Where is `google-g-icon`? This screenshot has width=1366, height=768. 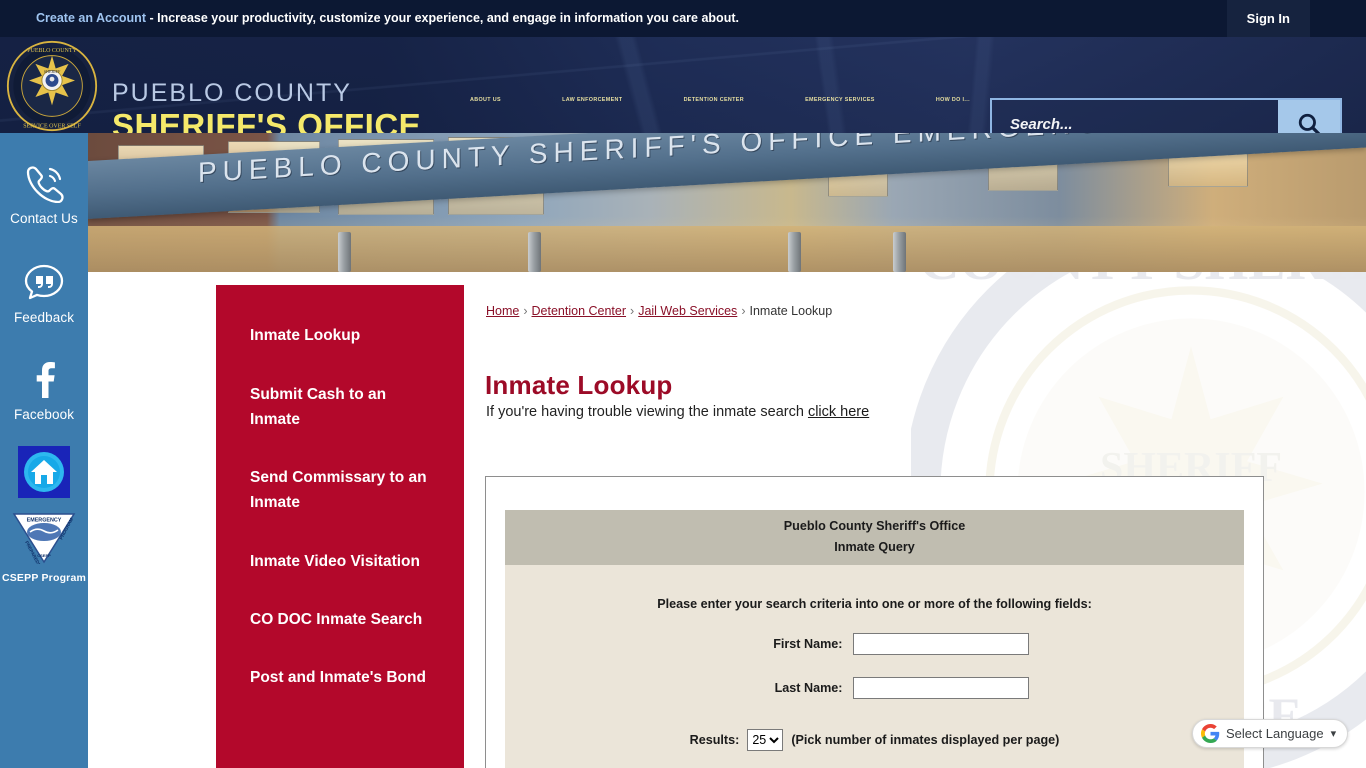
google-g-icon is located at coordinates (1210, 733).